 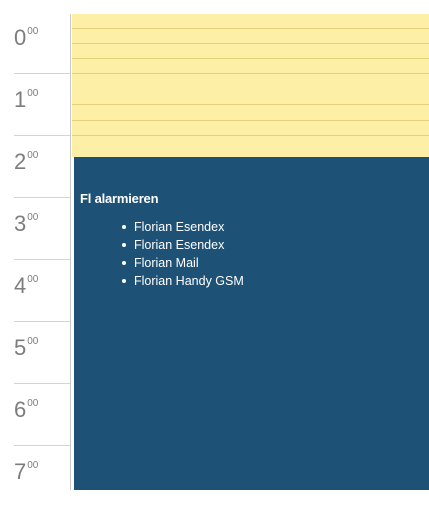 I want to click on hour-label-3: 300, so click(x=41, y=243).